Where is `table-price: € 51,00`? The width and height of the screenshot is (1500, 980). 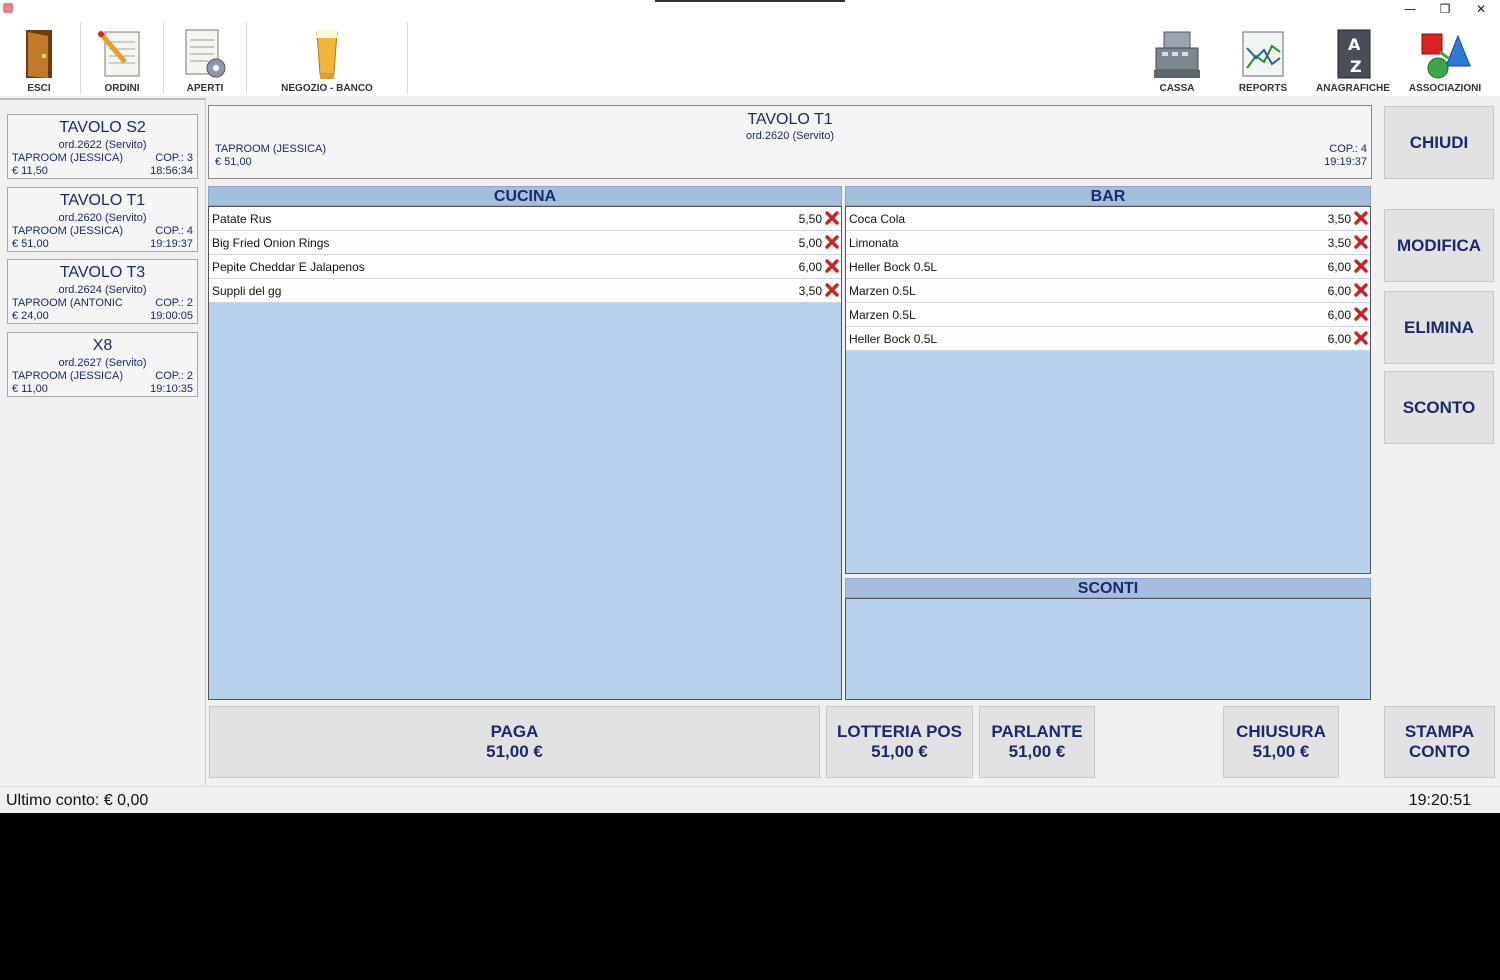 table-price: € 51,00 is located at coordinates (30, 244).